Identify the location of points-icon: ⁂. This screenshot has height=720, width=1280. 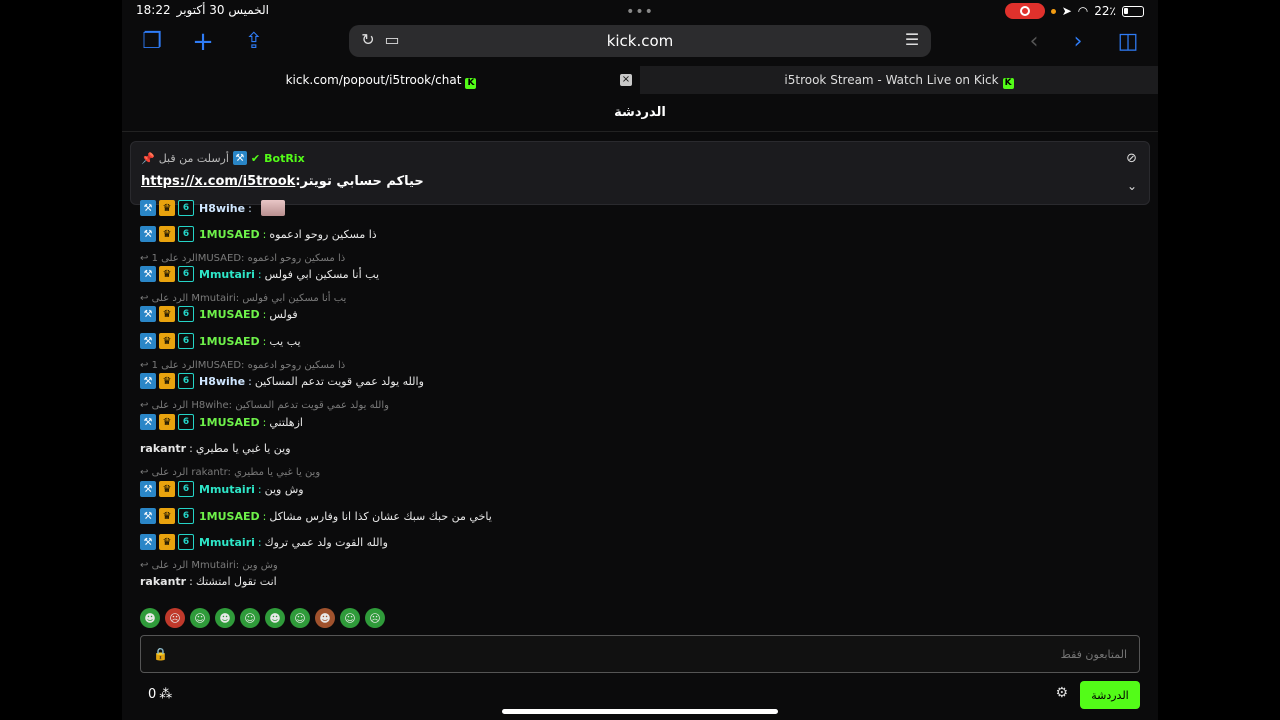
(166, 694).